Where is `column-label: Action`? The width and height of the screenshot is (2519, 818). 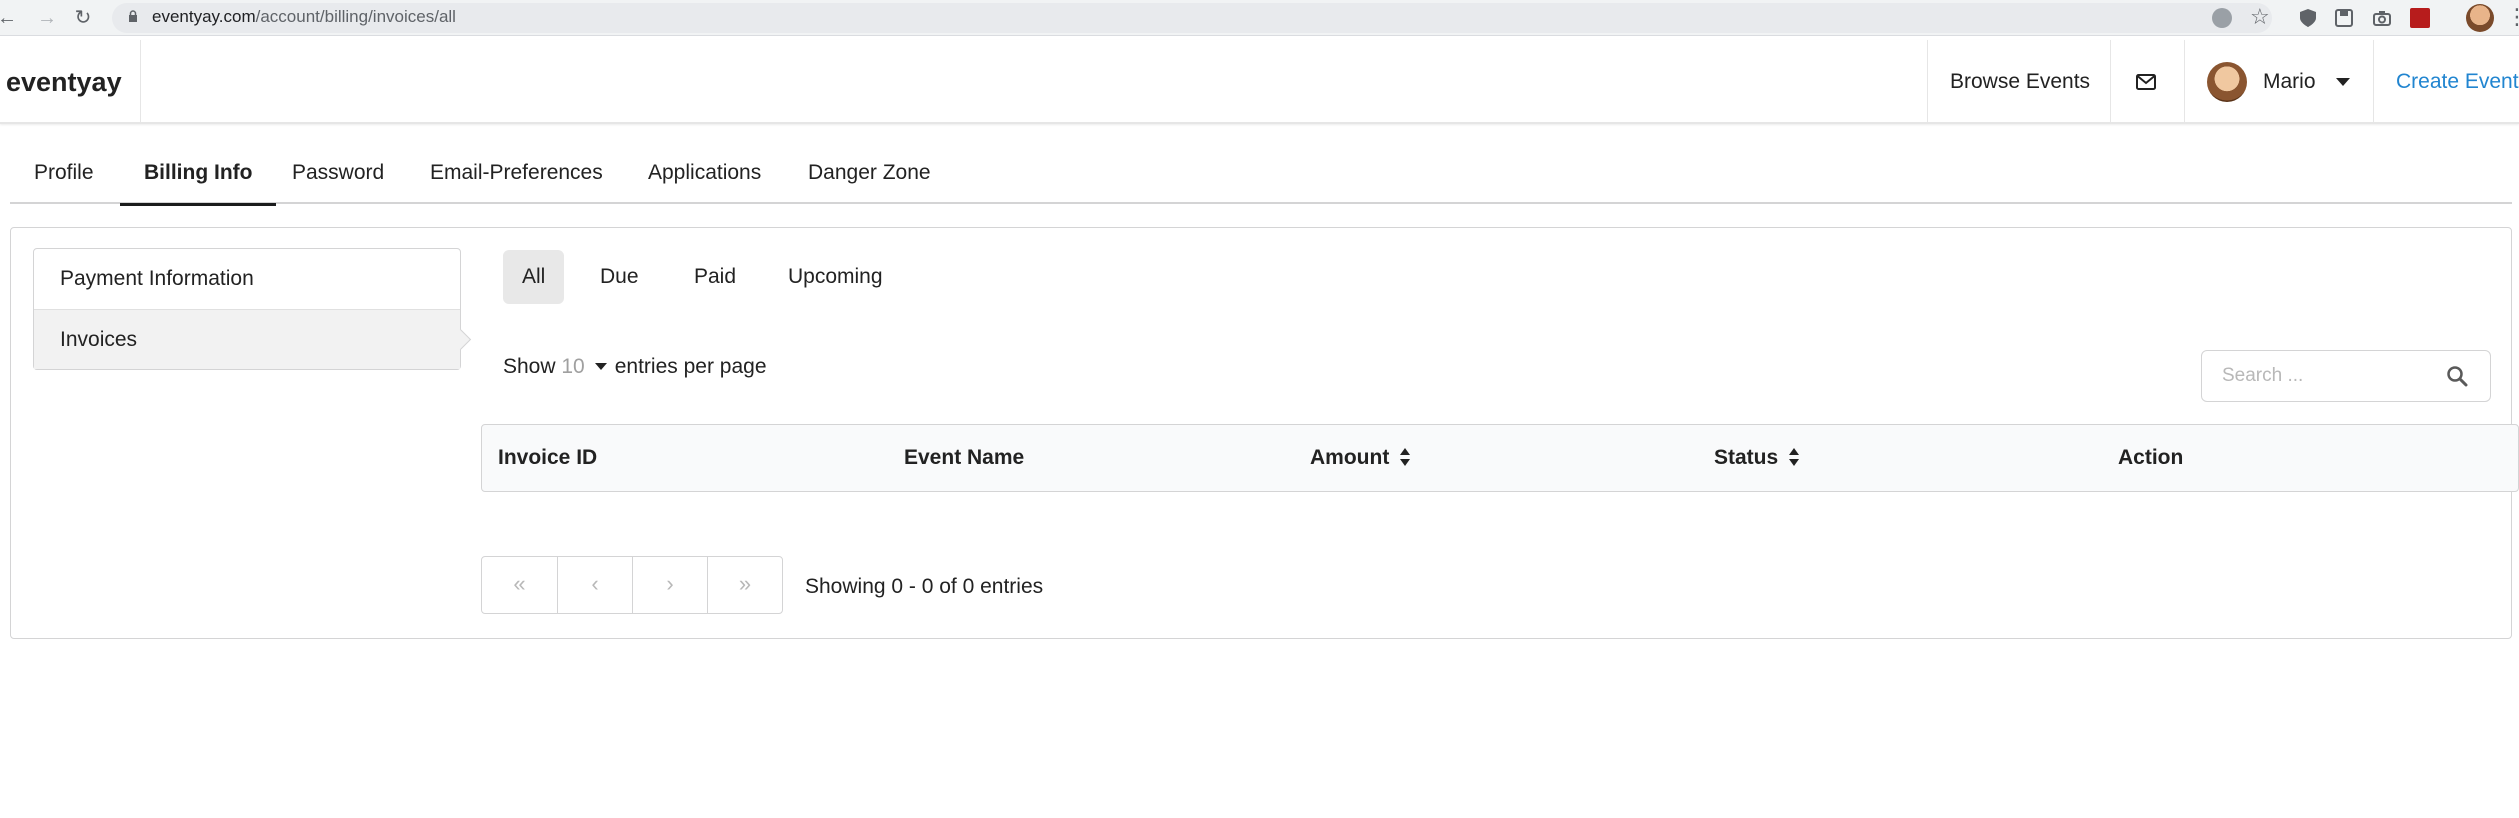 column-label: Action is located at coordinates (2151, 457).